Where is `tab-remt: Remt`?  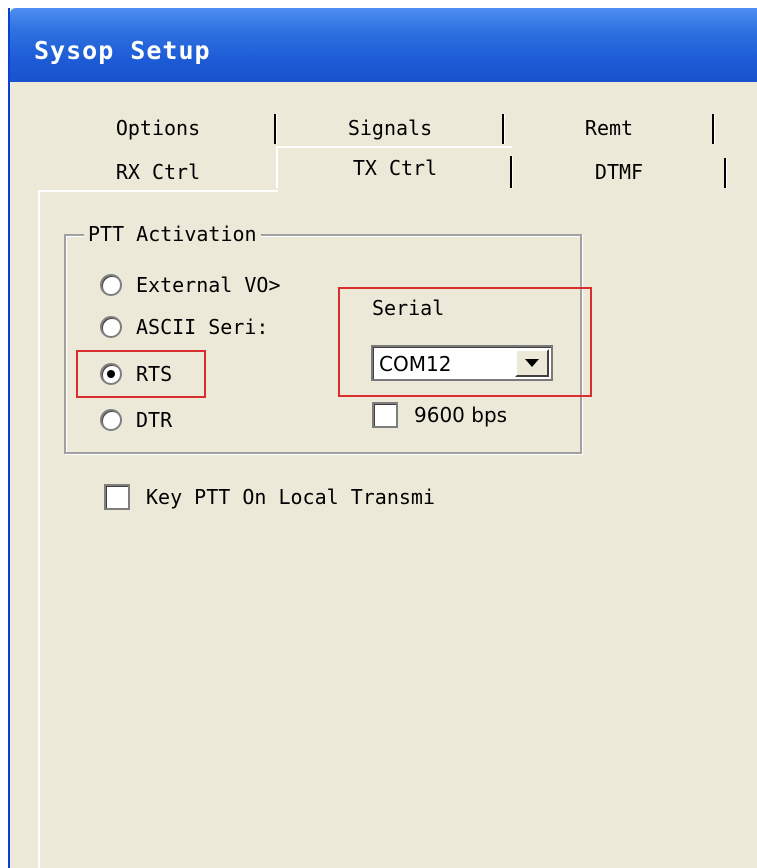 tab-remt: Remt is located at coordinates (609, 128).